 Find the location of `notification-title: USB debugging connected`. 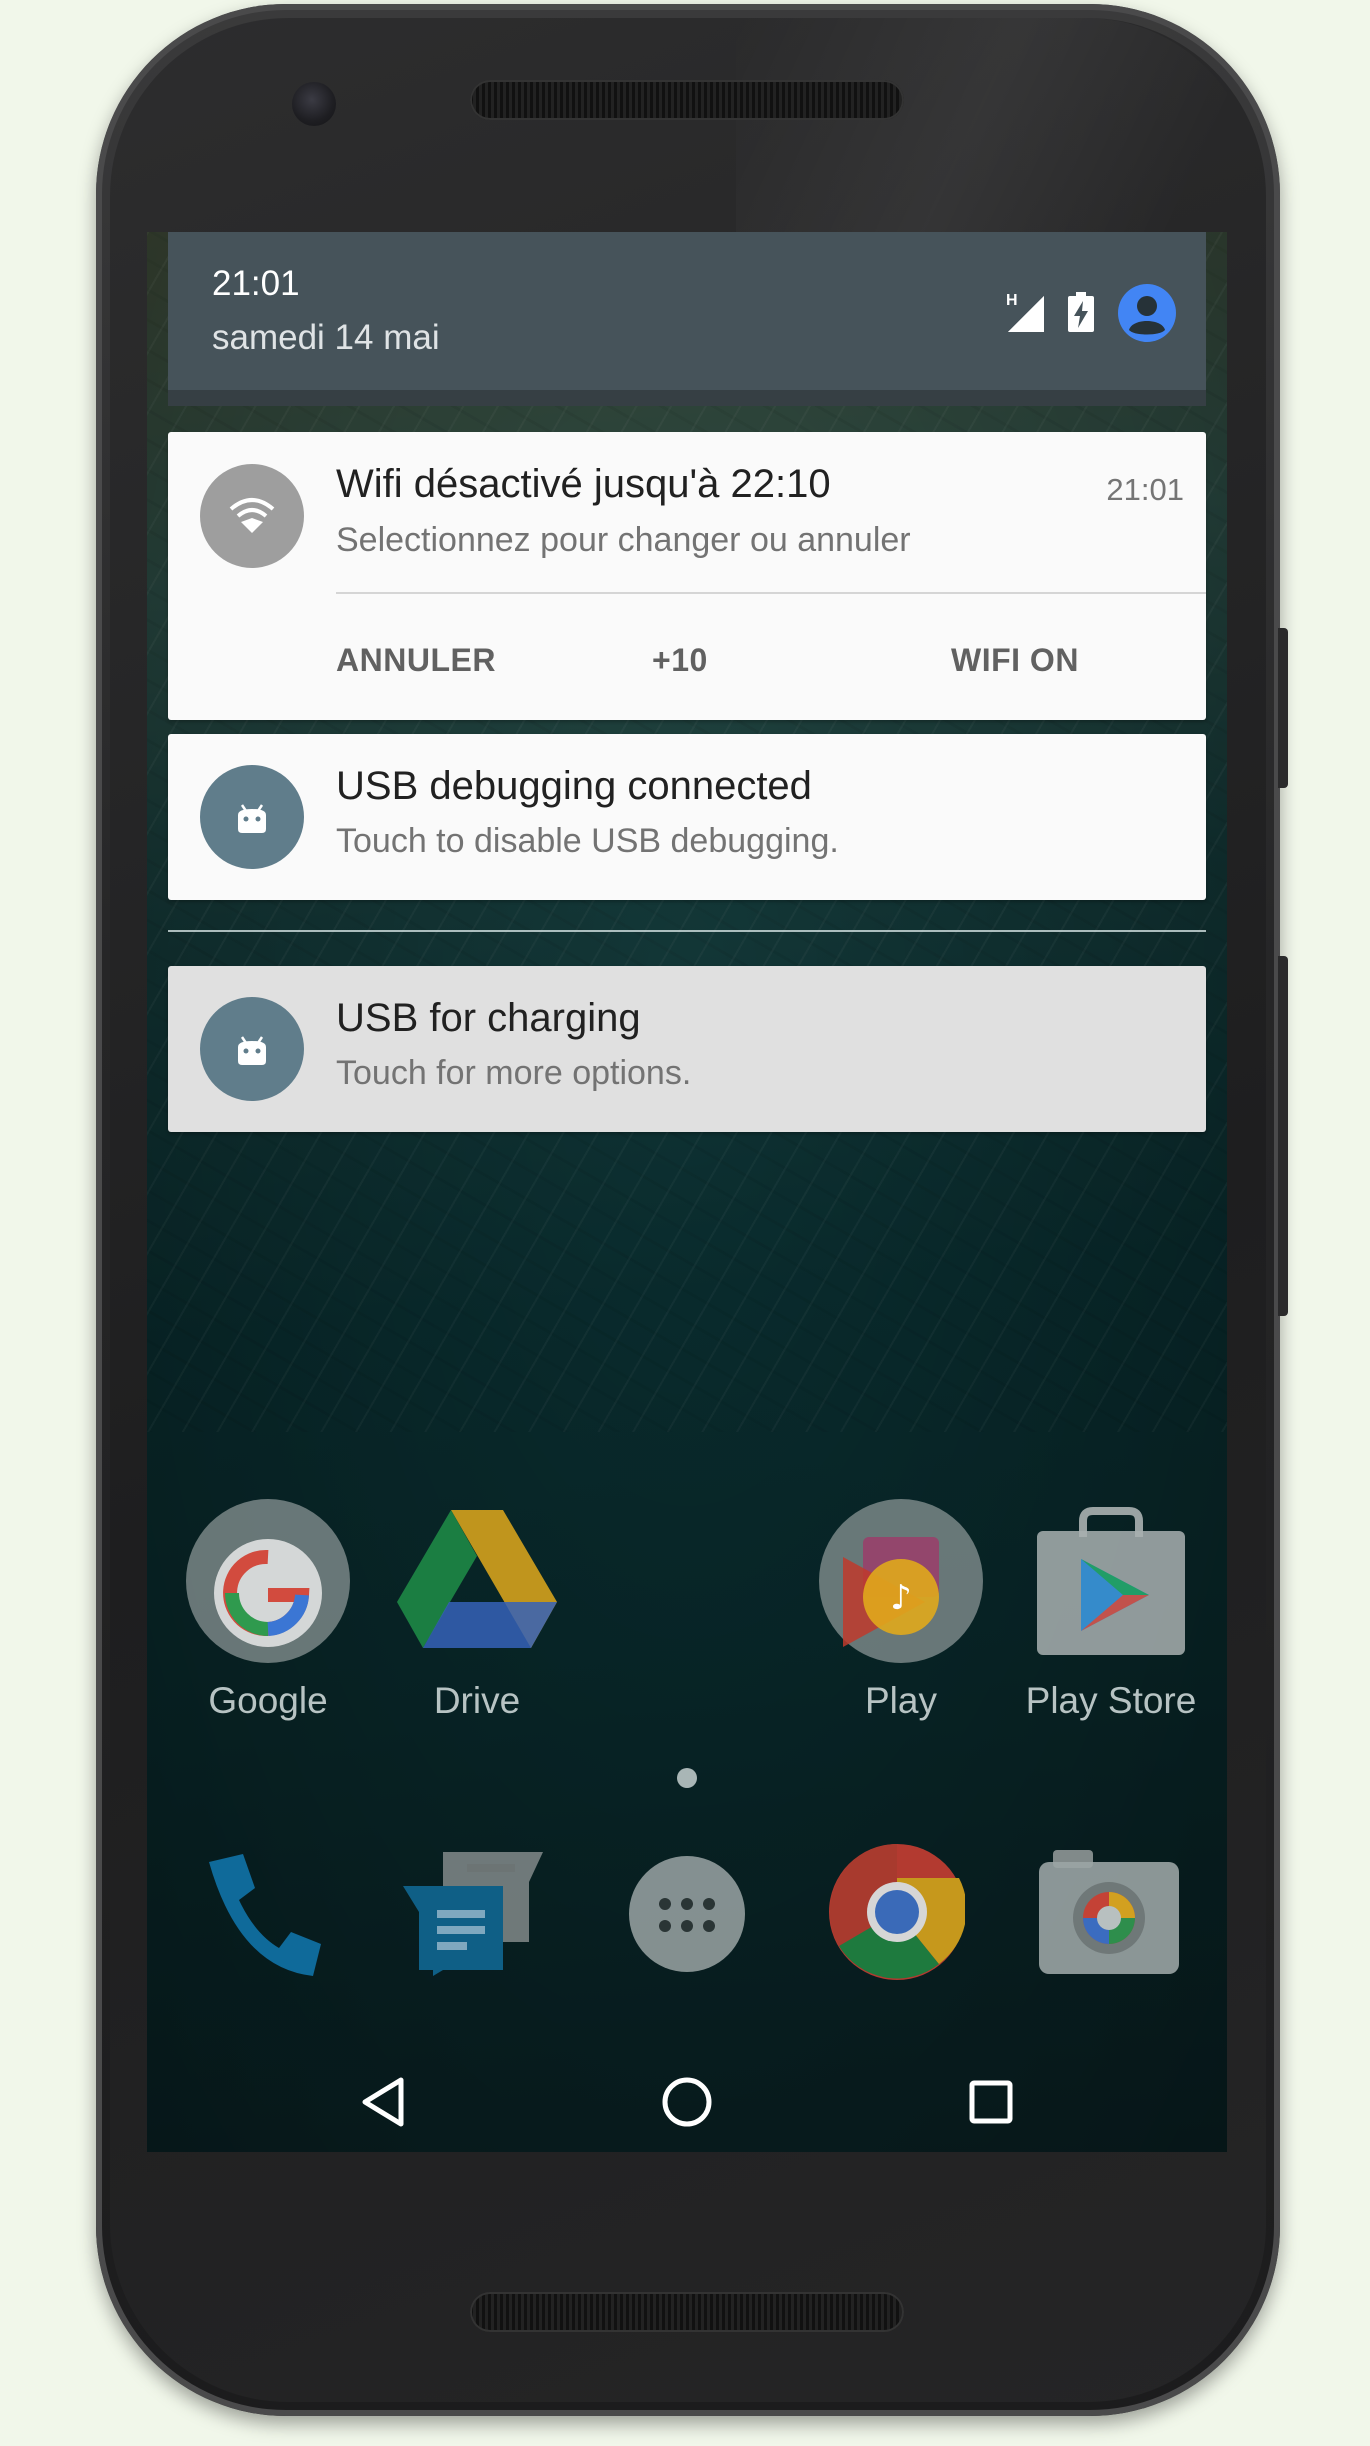

notification-title: USB debugging connected is located at coordinates (574, 786).